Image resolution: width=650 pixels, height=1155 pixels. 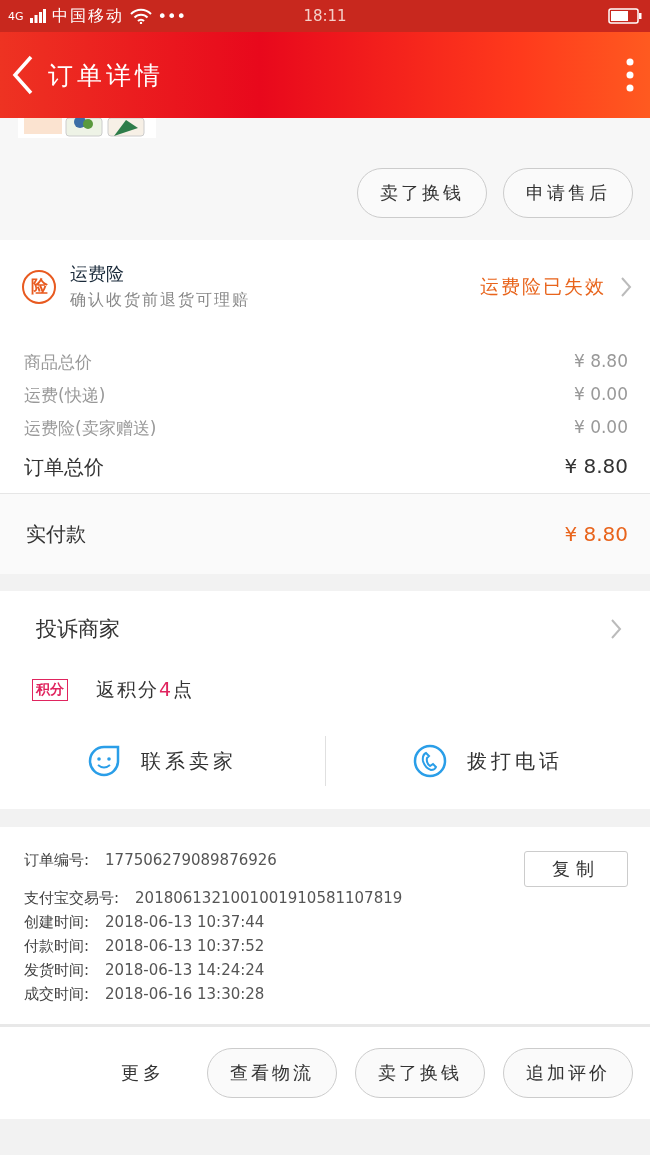 What do you see at coordinates (57, 970) in the screenshot?
I see `field-label: 发货时间:` at bounding box center [57, 970].